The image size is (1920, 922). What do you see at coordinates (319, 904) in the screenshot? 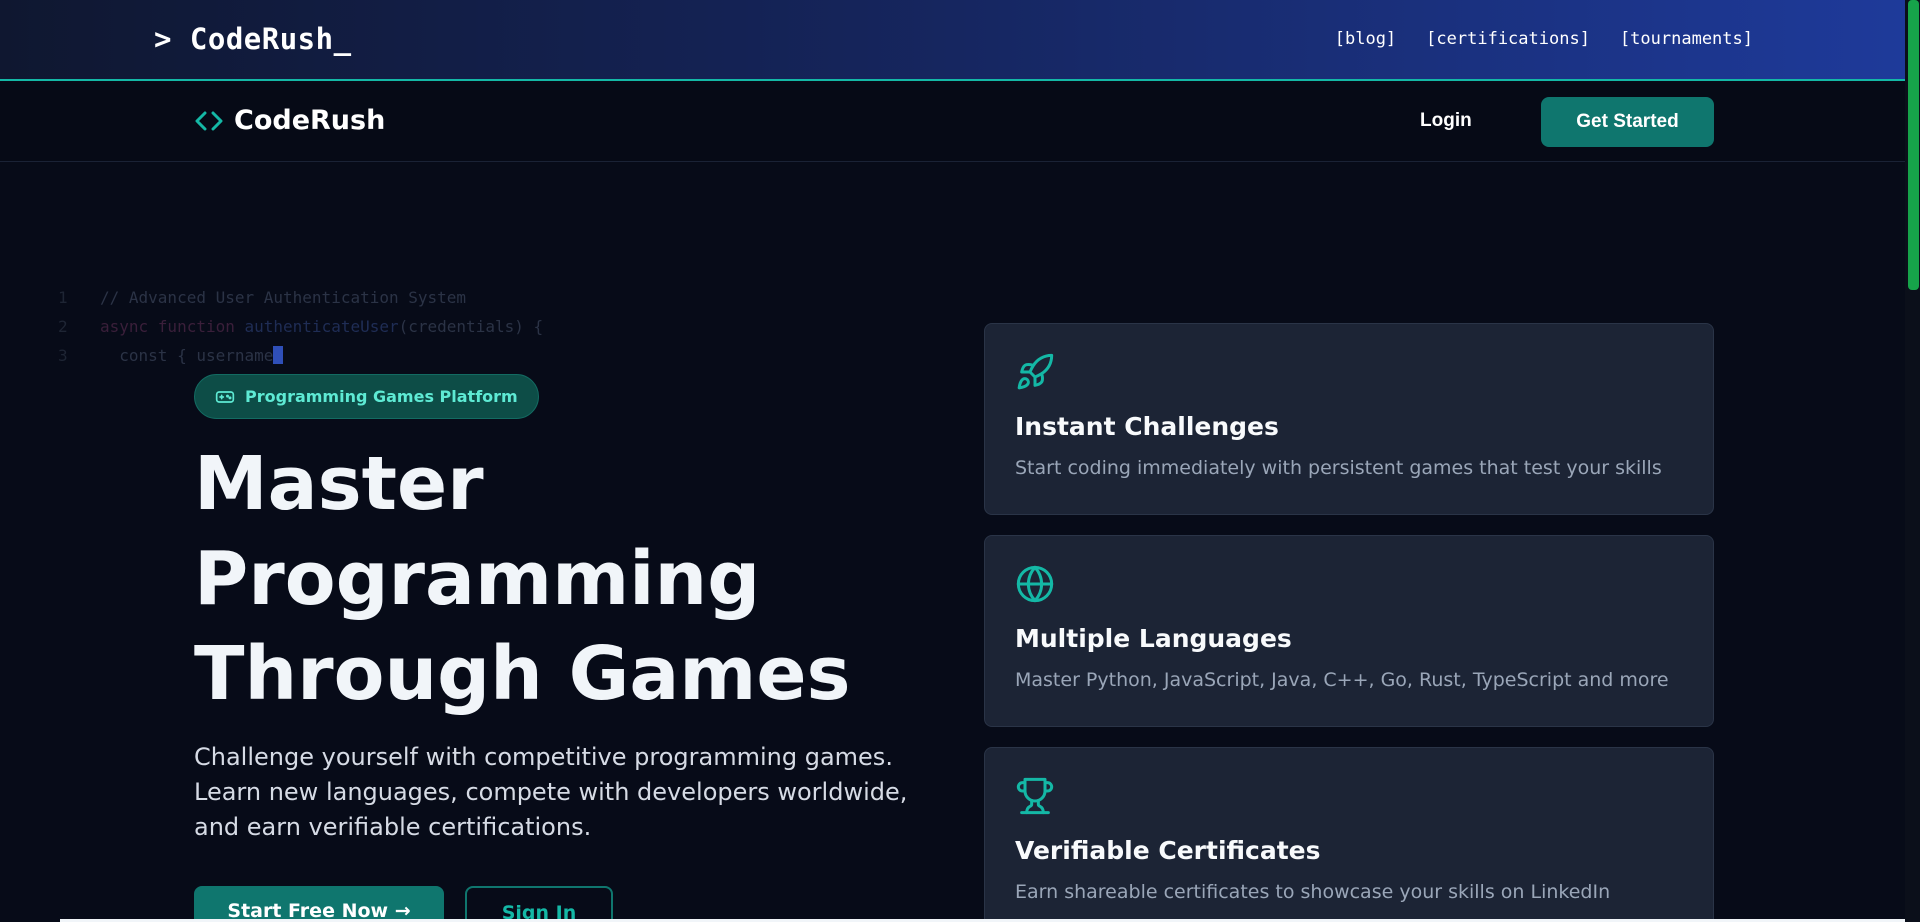
I see `start-free-button: Start Free Now →` at bounding box center [319, 904].